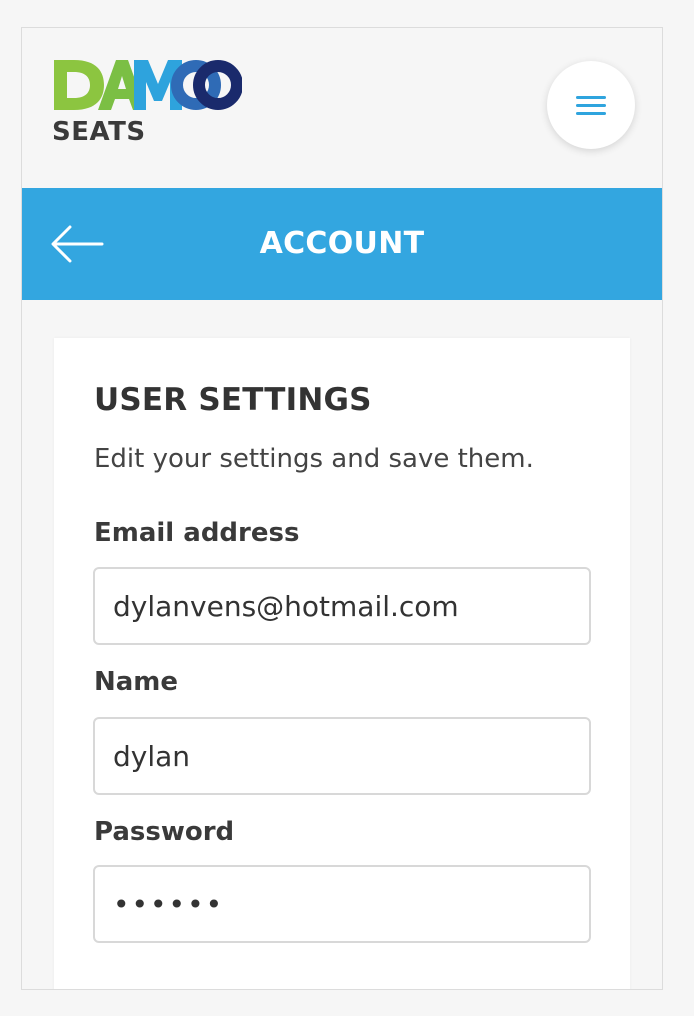 This screenshot has width=694, height=1016. I want to click on password-label: Password, so click(164, 832).